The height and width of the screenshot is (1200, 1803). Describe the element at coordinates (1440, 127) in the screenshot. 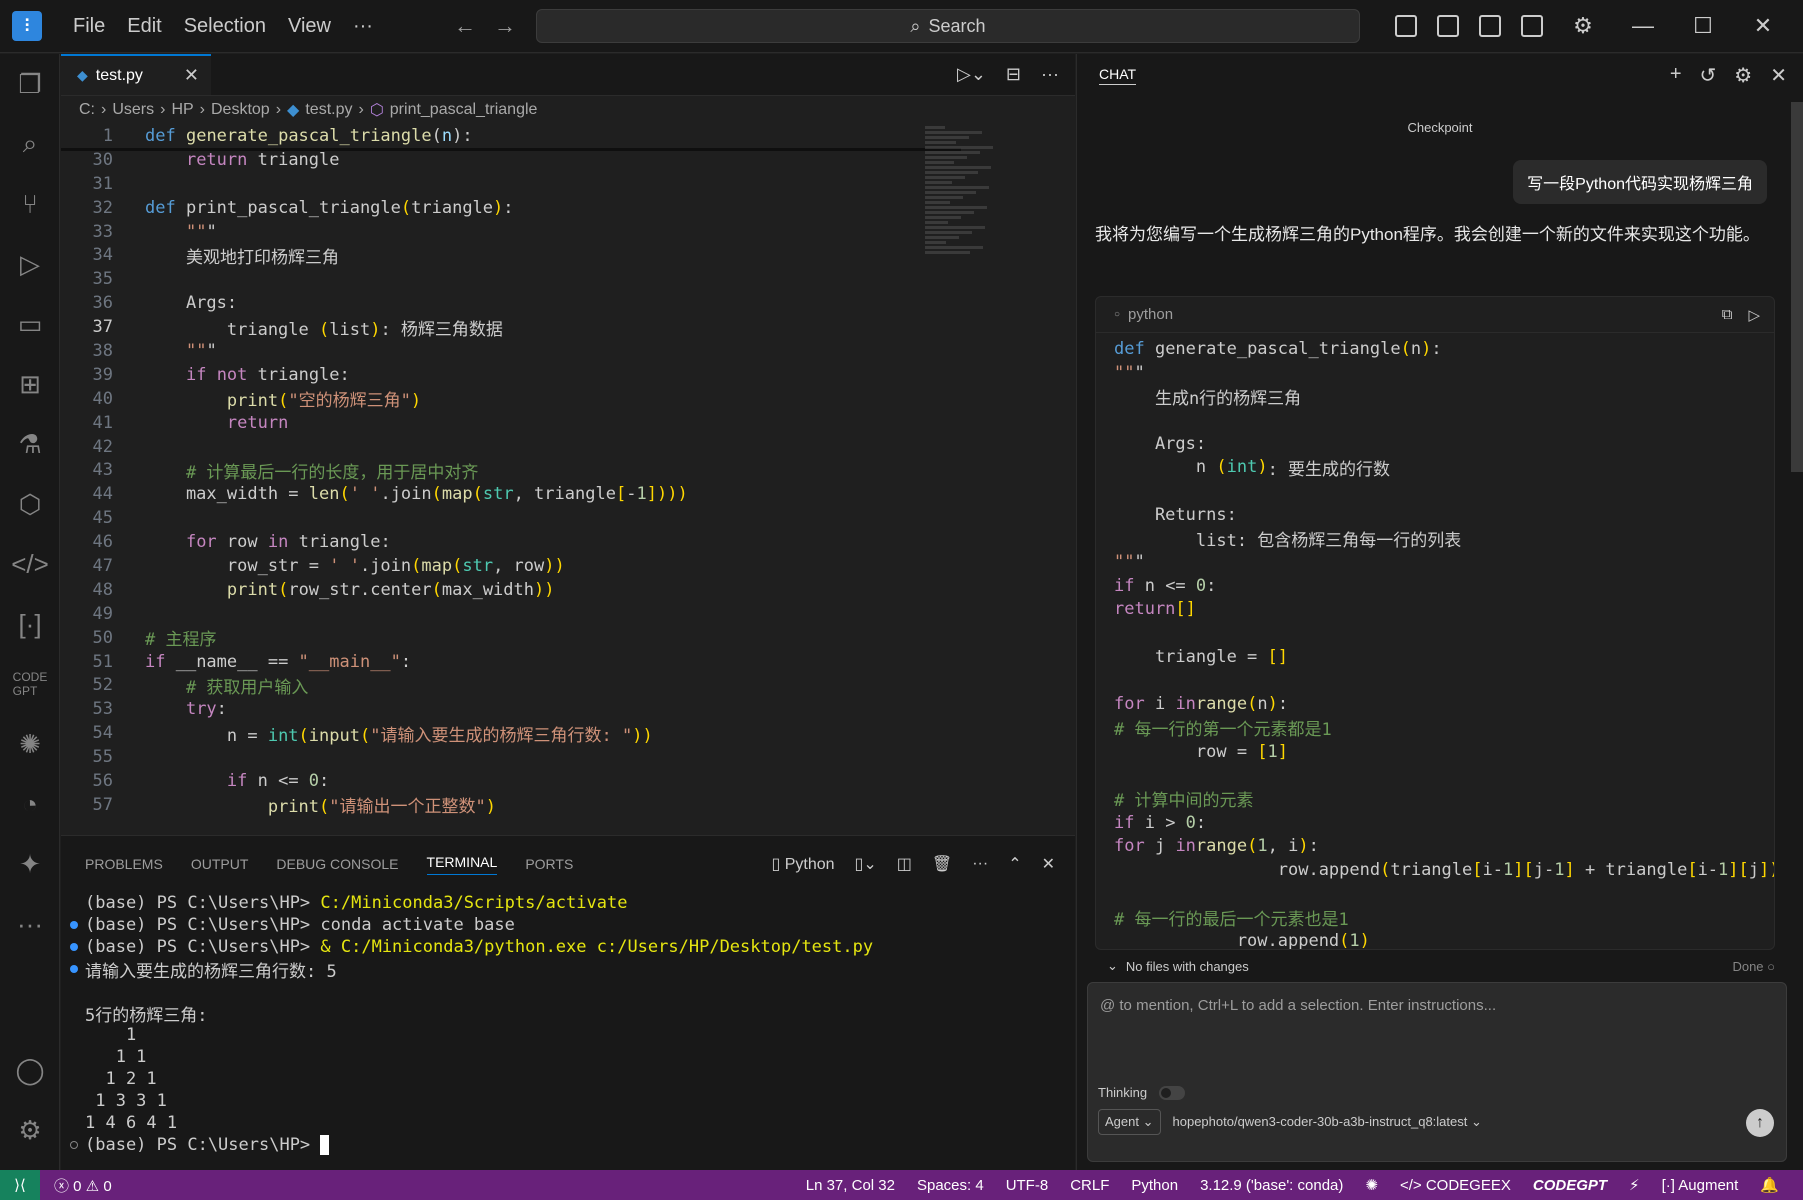

I see `checkpoint-label: Checkpoint` at that location.